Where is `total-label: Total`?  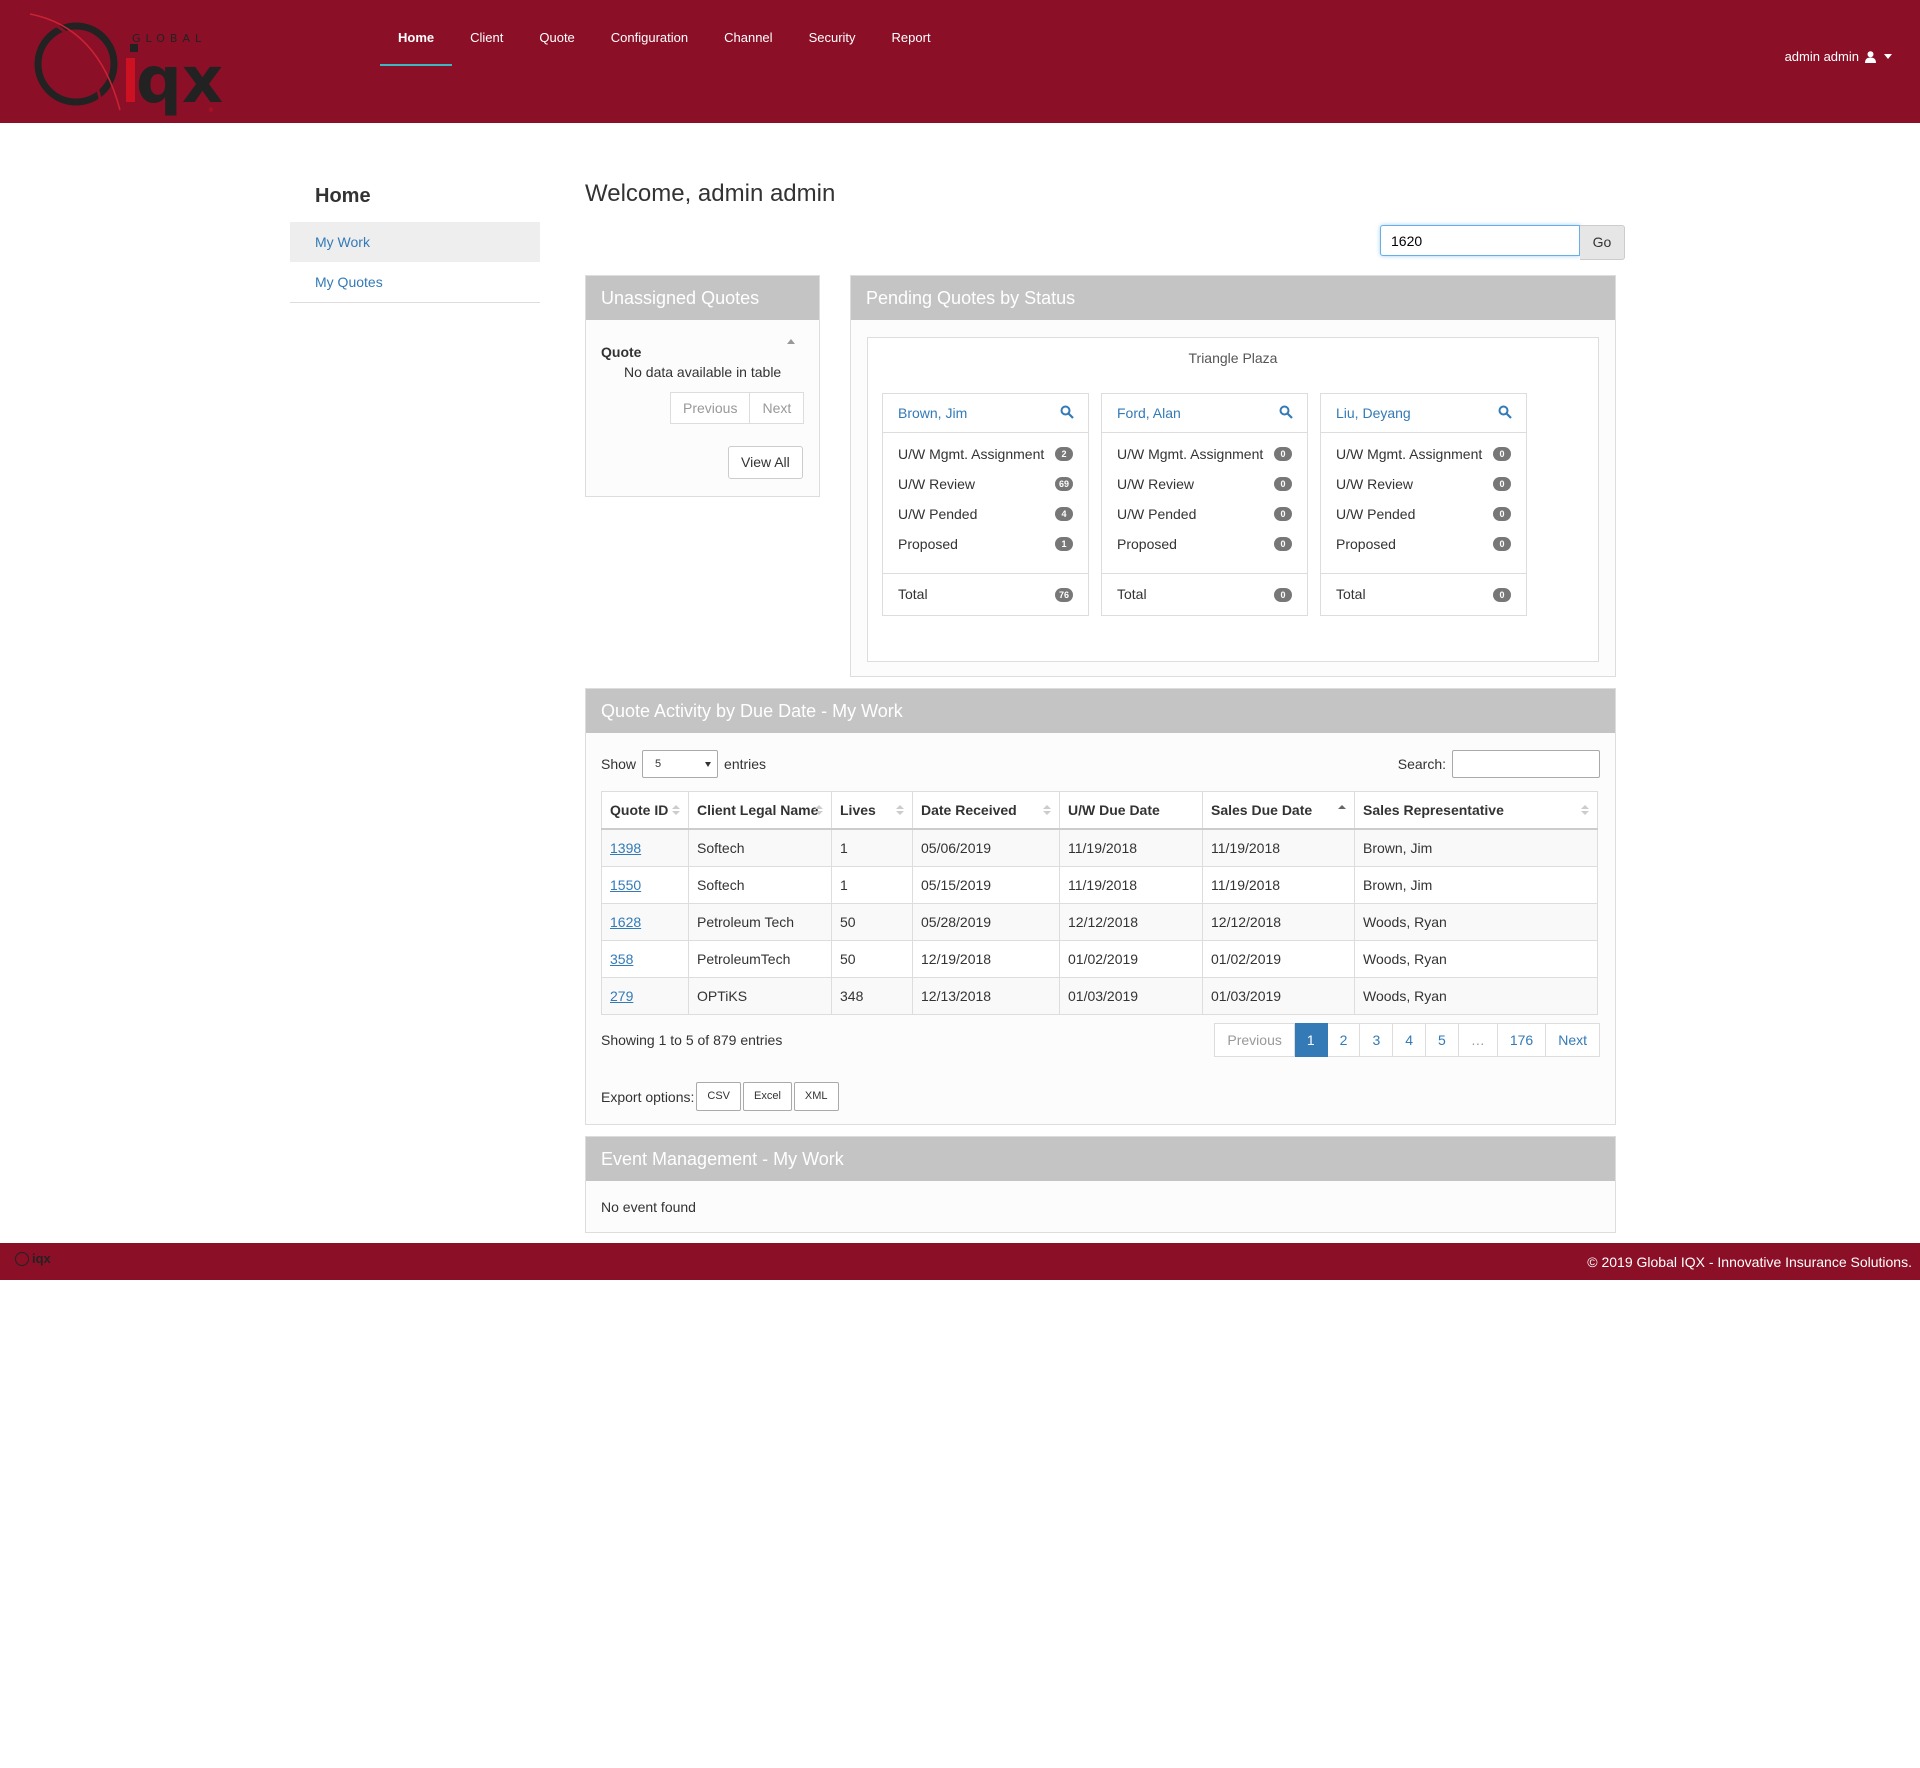
total-label: Total is located at coordinates (913, 594).